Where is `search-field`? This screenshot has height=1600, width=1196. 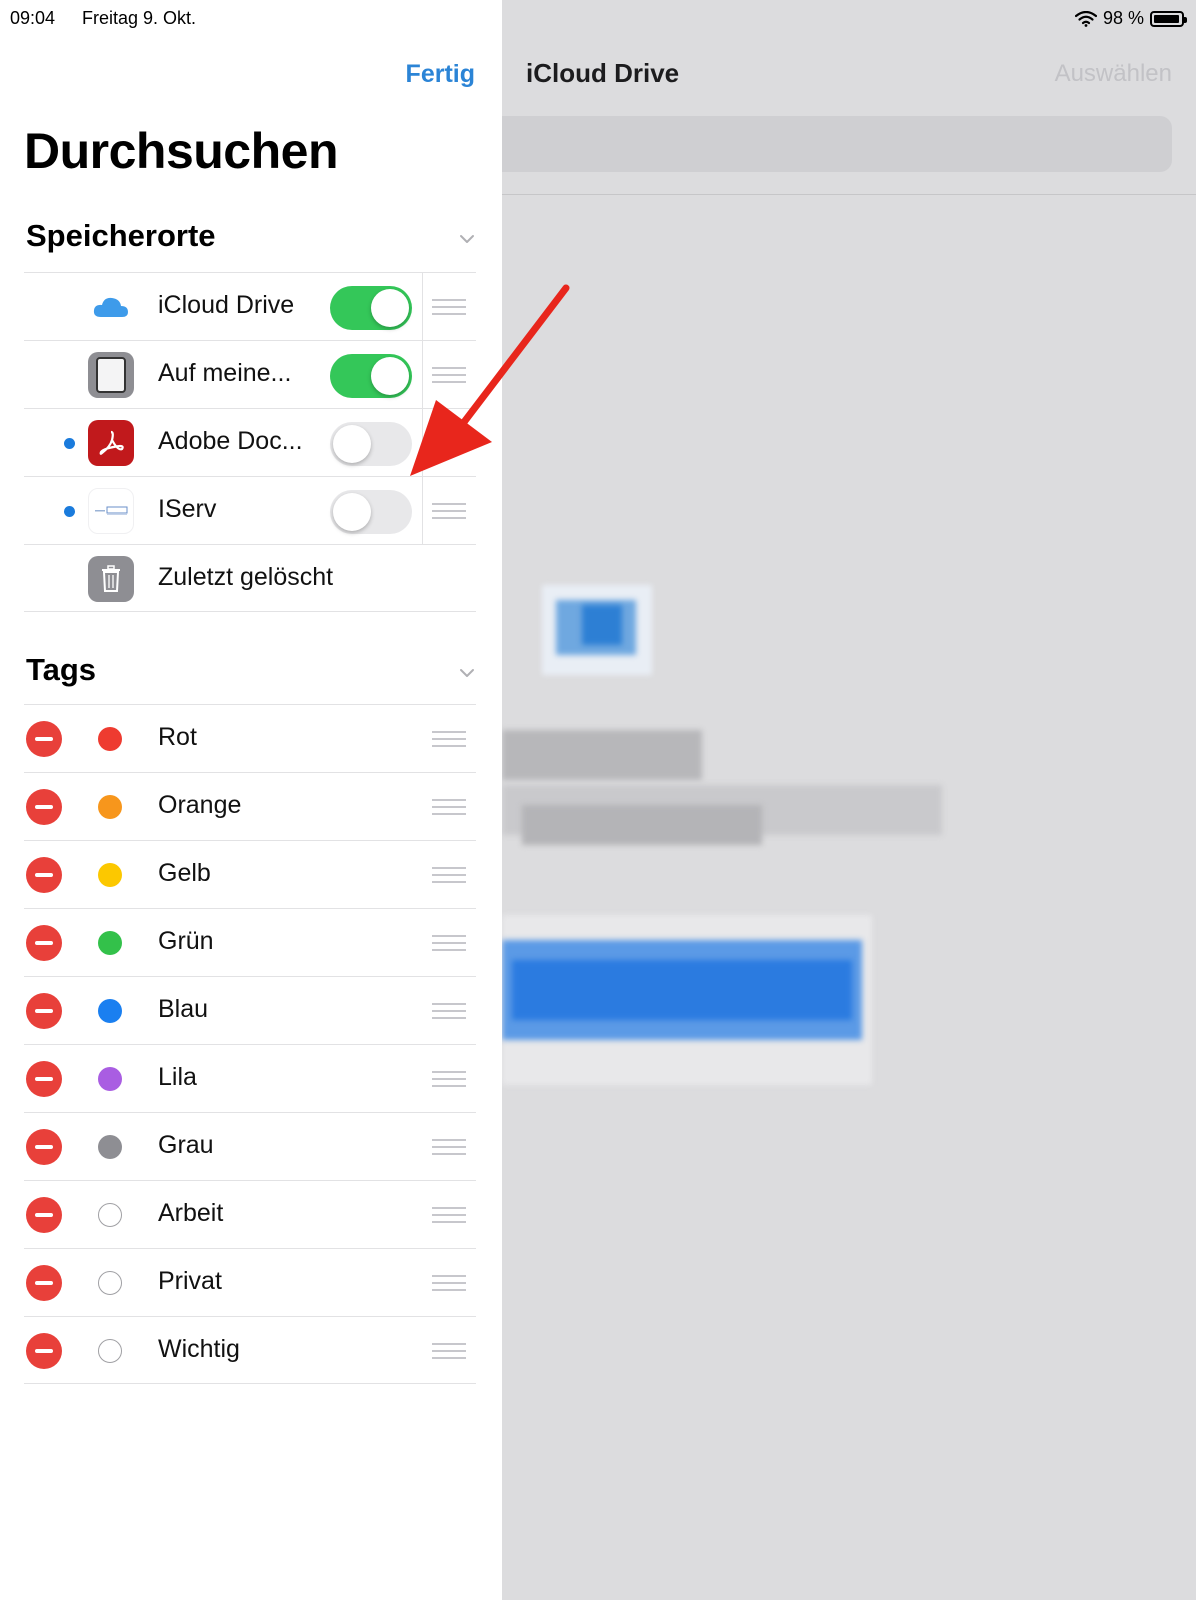
search-field is located at coordinates (837, 144).